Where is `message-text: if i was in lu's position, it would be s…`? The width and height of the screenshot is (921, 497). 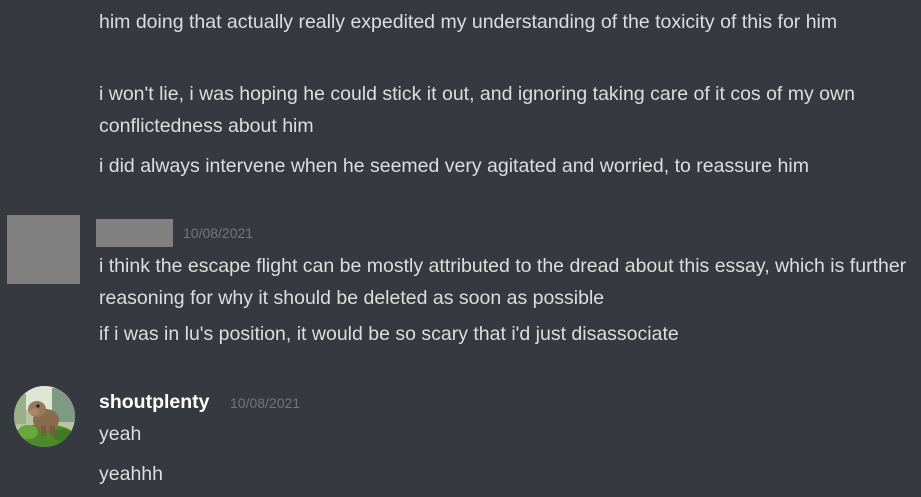
message-text: if i was in lu's position, it would be s… is located at coordinates (389, 334).